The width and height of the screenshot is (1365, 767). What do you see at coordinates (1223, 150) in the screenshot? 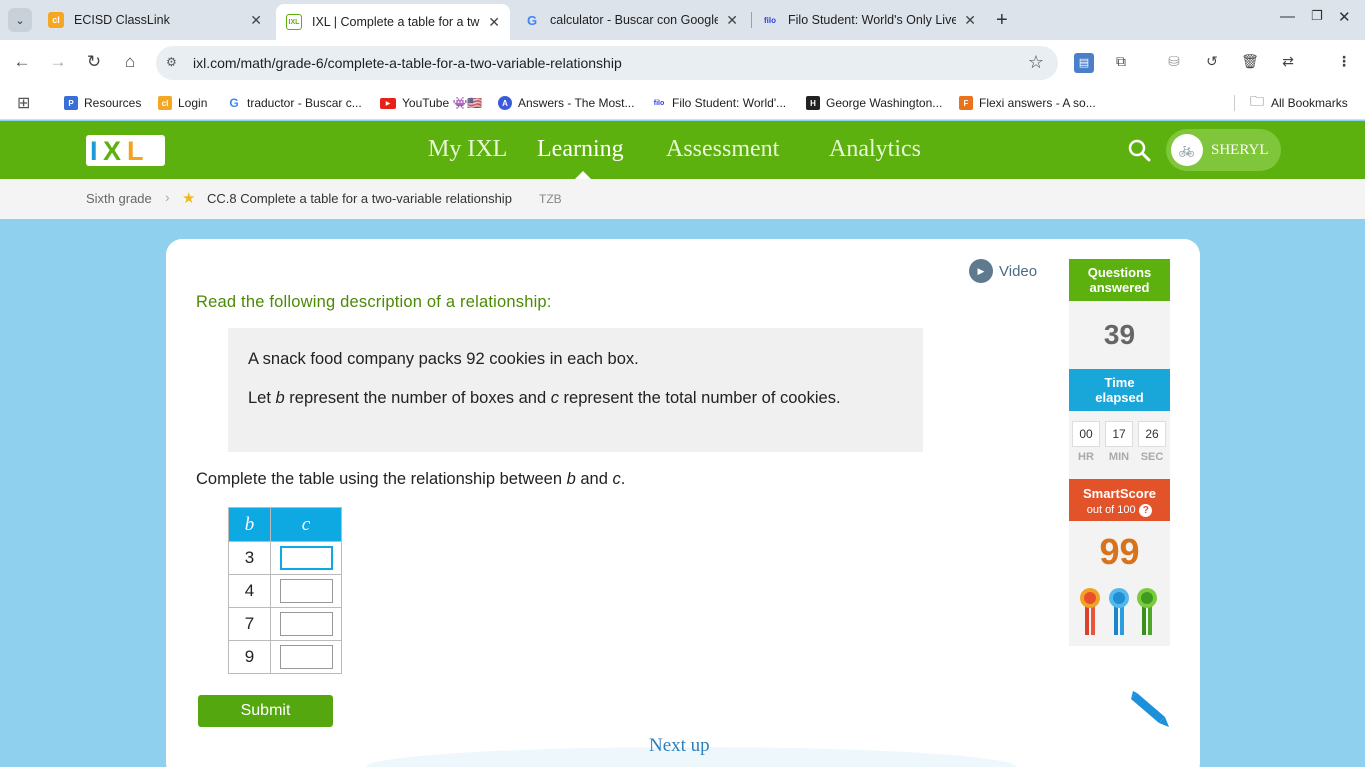
I see `user-menu: 🚲 SHERYL` at bounding box center [1223, 150].